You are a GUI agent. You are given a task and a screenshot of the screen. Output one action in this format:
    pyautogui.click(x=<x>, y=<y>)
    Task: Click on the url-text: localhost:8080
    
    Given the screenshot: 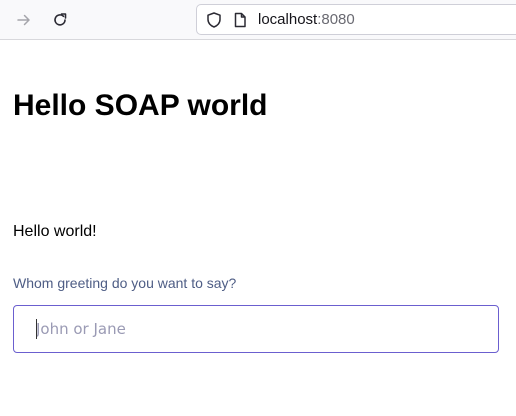 What is the action you would take?
    pyautogui.click(x=306, y=20)
    